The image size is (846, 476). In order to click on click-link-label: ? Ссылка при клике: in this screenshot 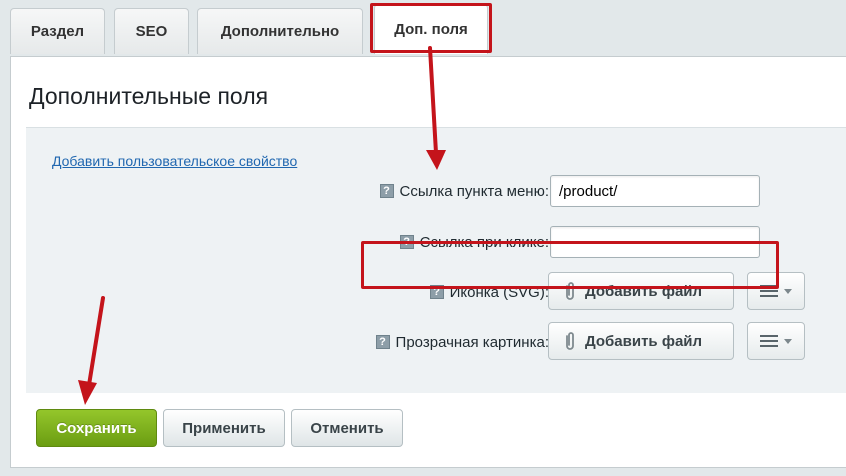, I will do `click(474, 242)`.